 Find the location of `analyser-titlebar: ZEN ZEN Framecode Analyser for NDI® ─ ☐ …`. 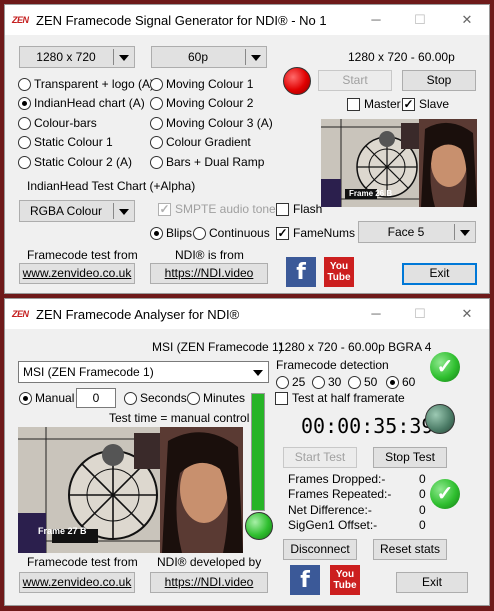

analyser-titlebar: ZEN ZEN Framecode Analyser for NDI® ─ ☐ … is located at coordinates (247, 314).